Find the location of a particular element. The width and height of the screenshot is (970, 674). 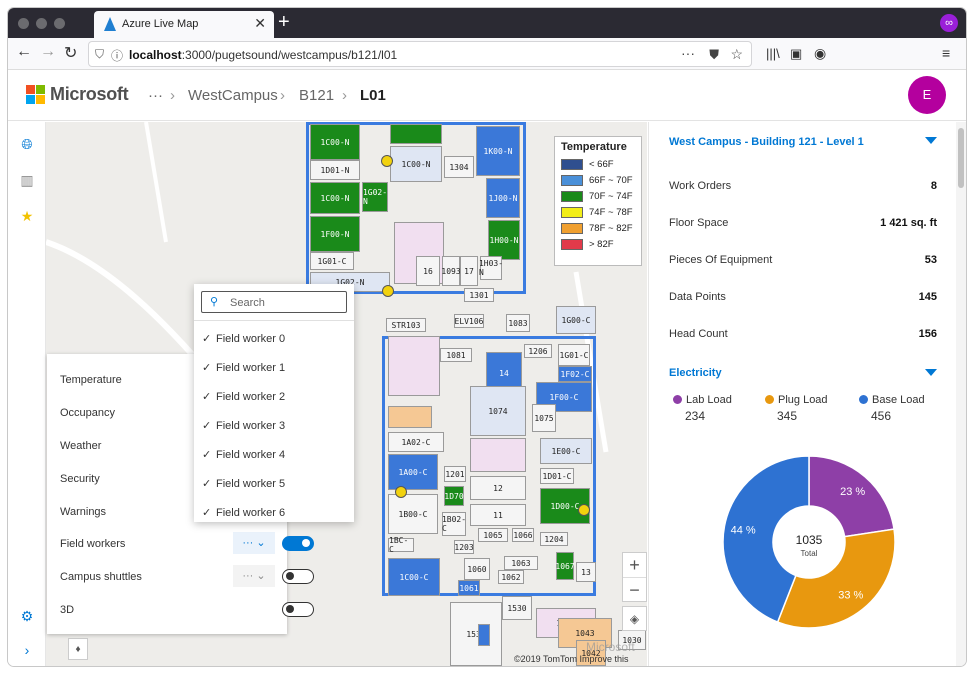

room: 1H03-N is located at coordinates (491, 268).